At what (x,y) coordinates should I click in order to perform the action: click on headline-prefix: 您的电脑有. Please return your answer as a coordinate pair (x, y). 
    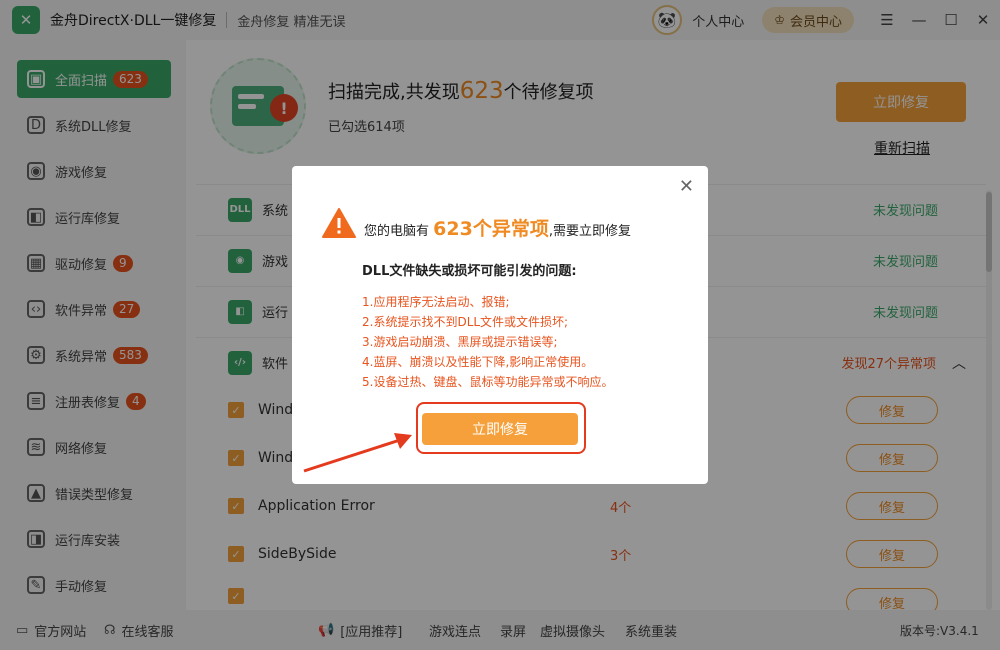
    Looking at the image, I should click on (397, 231).